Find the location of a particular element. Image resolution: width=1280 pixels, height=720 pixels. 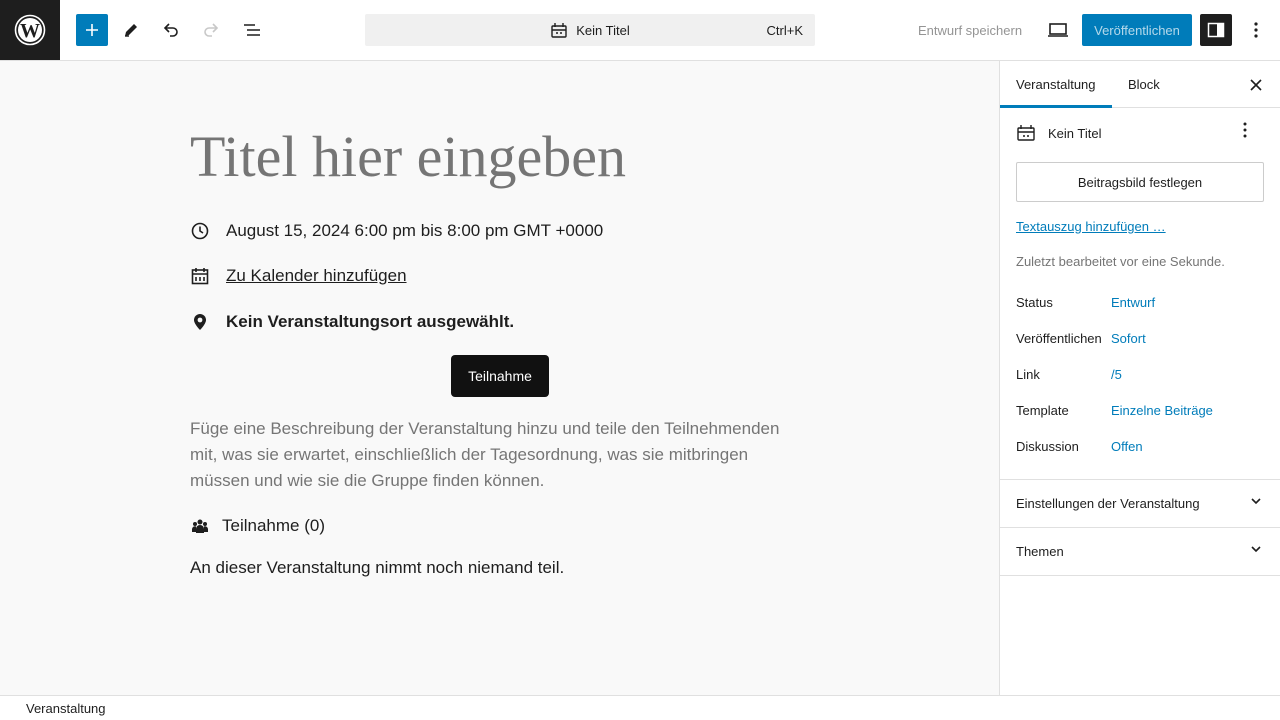

breadcrumb-item: Veranstaltung is located at coordinates (66, 708).